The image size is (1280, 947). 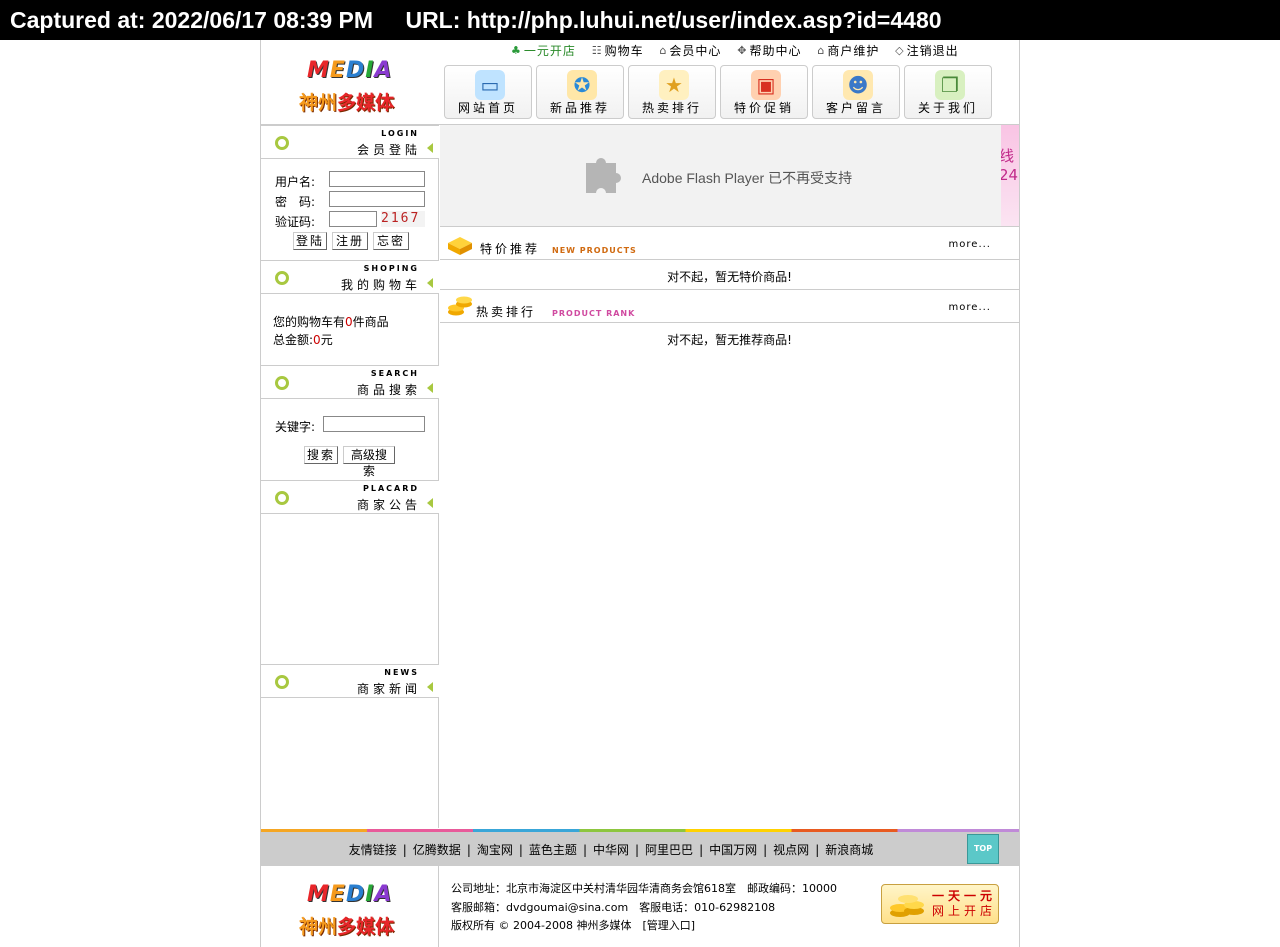 I want to click on friend-link: 新浪商城, so click(x=849, y=850).